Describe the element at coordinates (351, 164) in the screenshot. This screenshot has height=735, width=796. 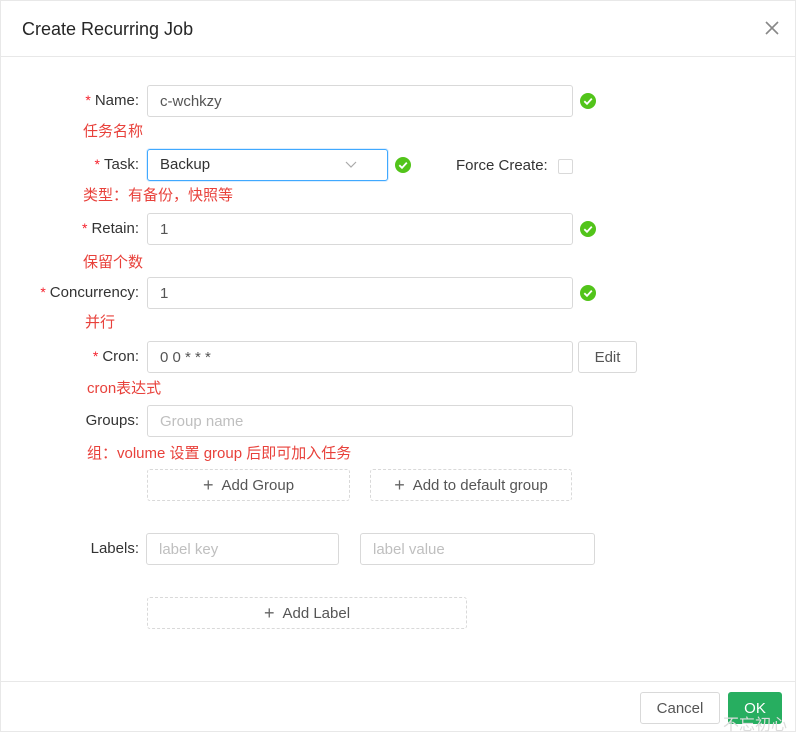
I see `chevron-down-icon` at that location.